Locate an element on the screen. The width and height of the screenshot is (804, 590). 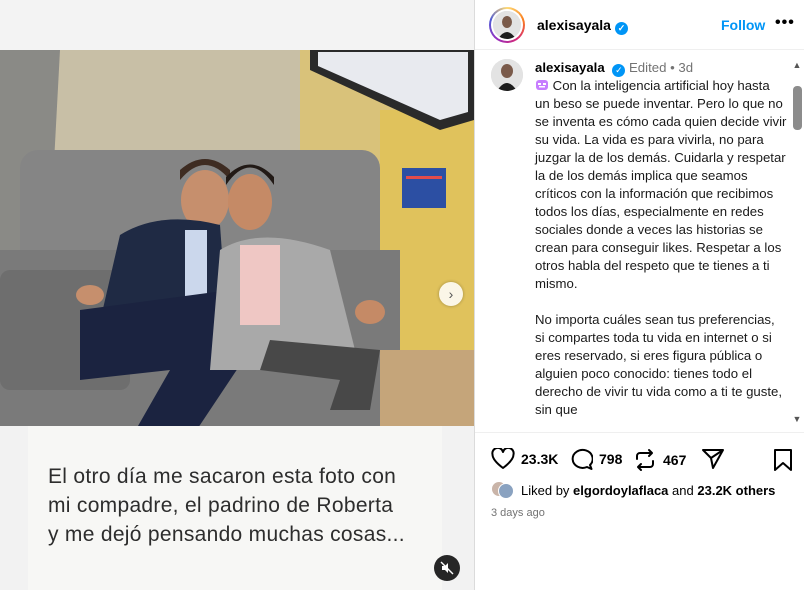
comment-count: 798 is located at coordinates (611, 459).